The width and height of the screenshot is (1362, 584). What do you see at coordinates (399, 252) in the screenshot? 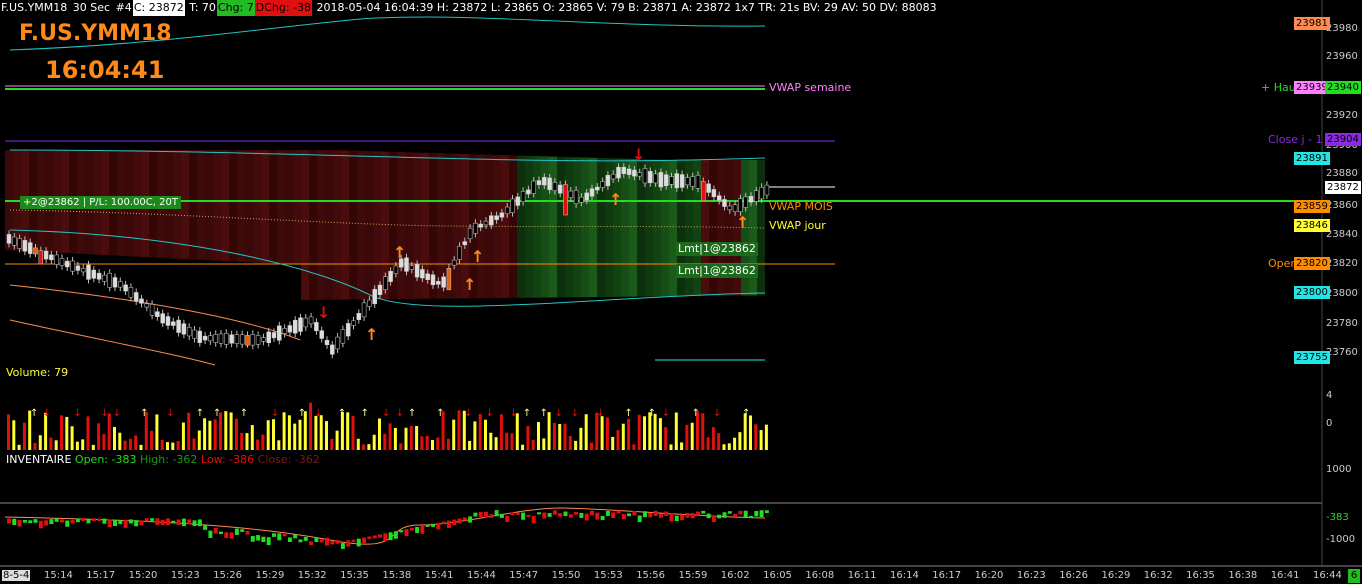
I see `buy-arrow-icon: ↑` at bounding box center [399, 252].